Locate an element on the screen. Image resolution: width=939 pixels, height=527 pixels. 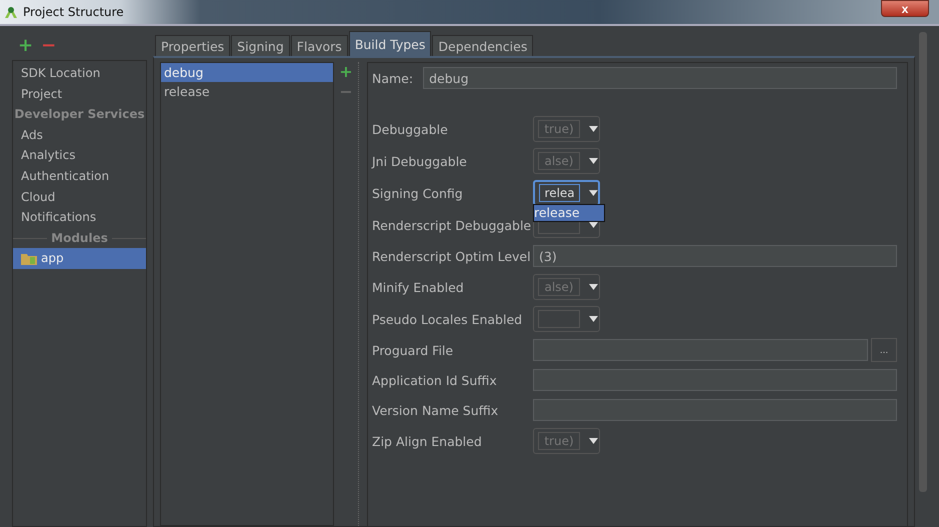
field-label: Renderscript Debuggable is located at coordinates (452, 225).